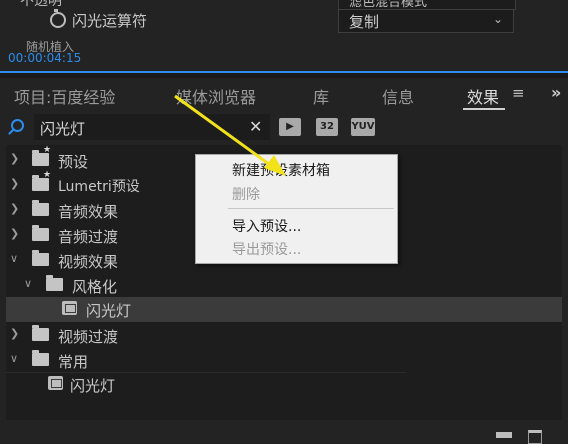  What do you see at coordinates (284, 335) in the screenshot?
I see `tree-item-video-transitions: ❯ 视频过渡` at bounding box center [284, 335].